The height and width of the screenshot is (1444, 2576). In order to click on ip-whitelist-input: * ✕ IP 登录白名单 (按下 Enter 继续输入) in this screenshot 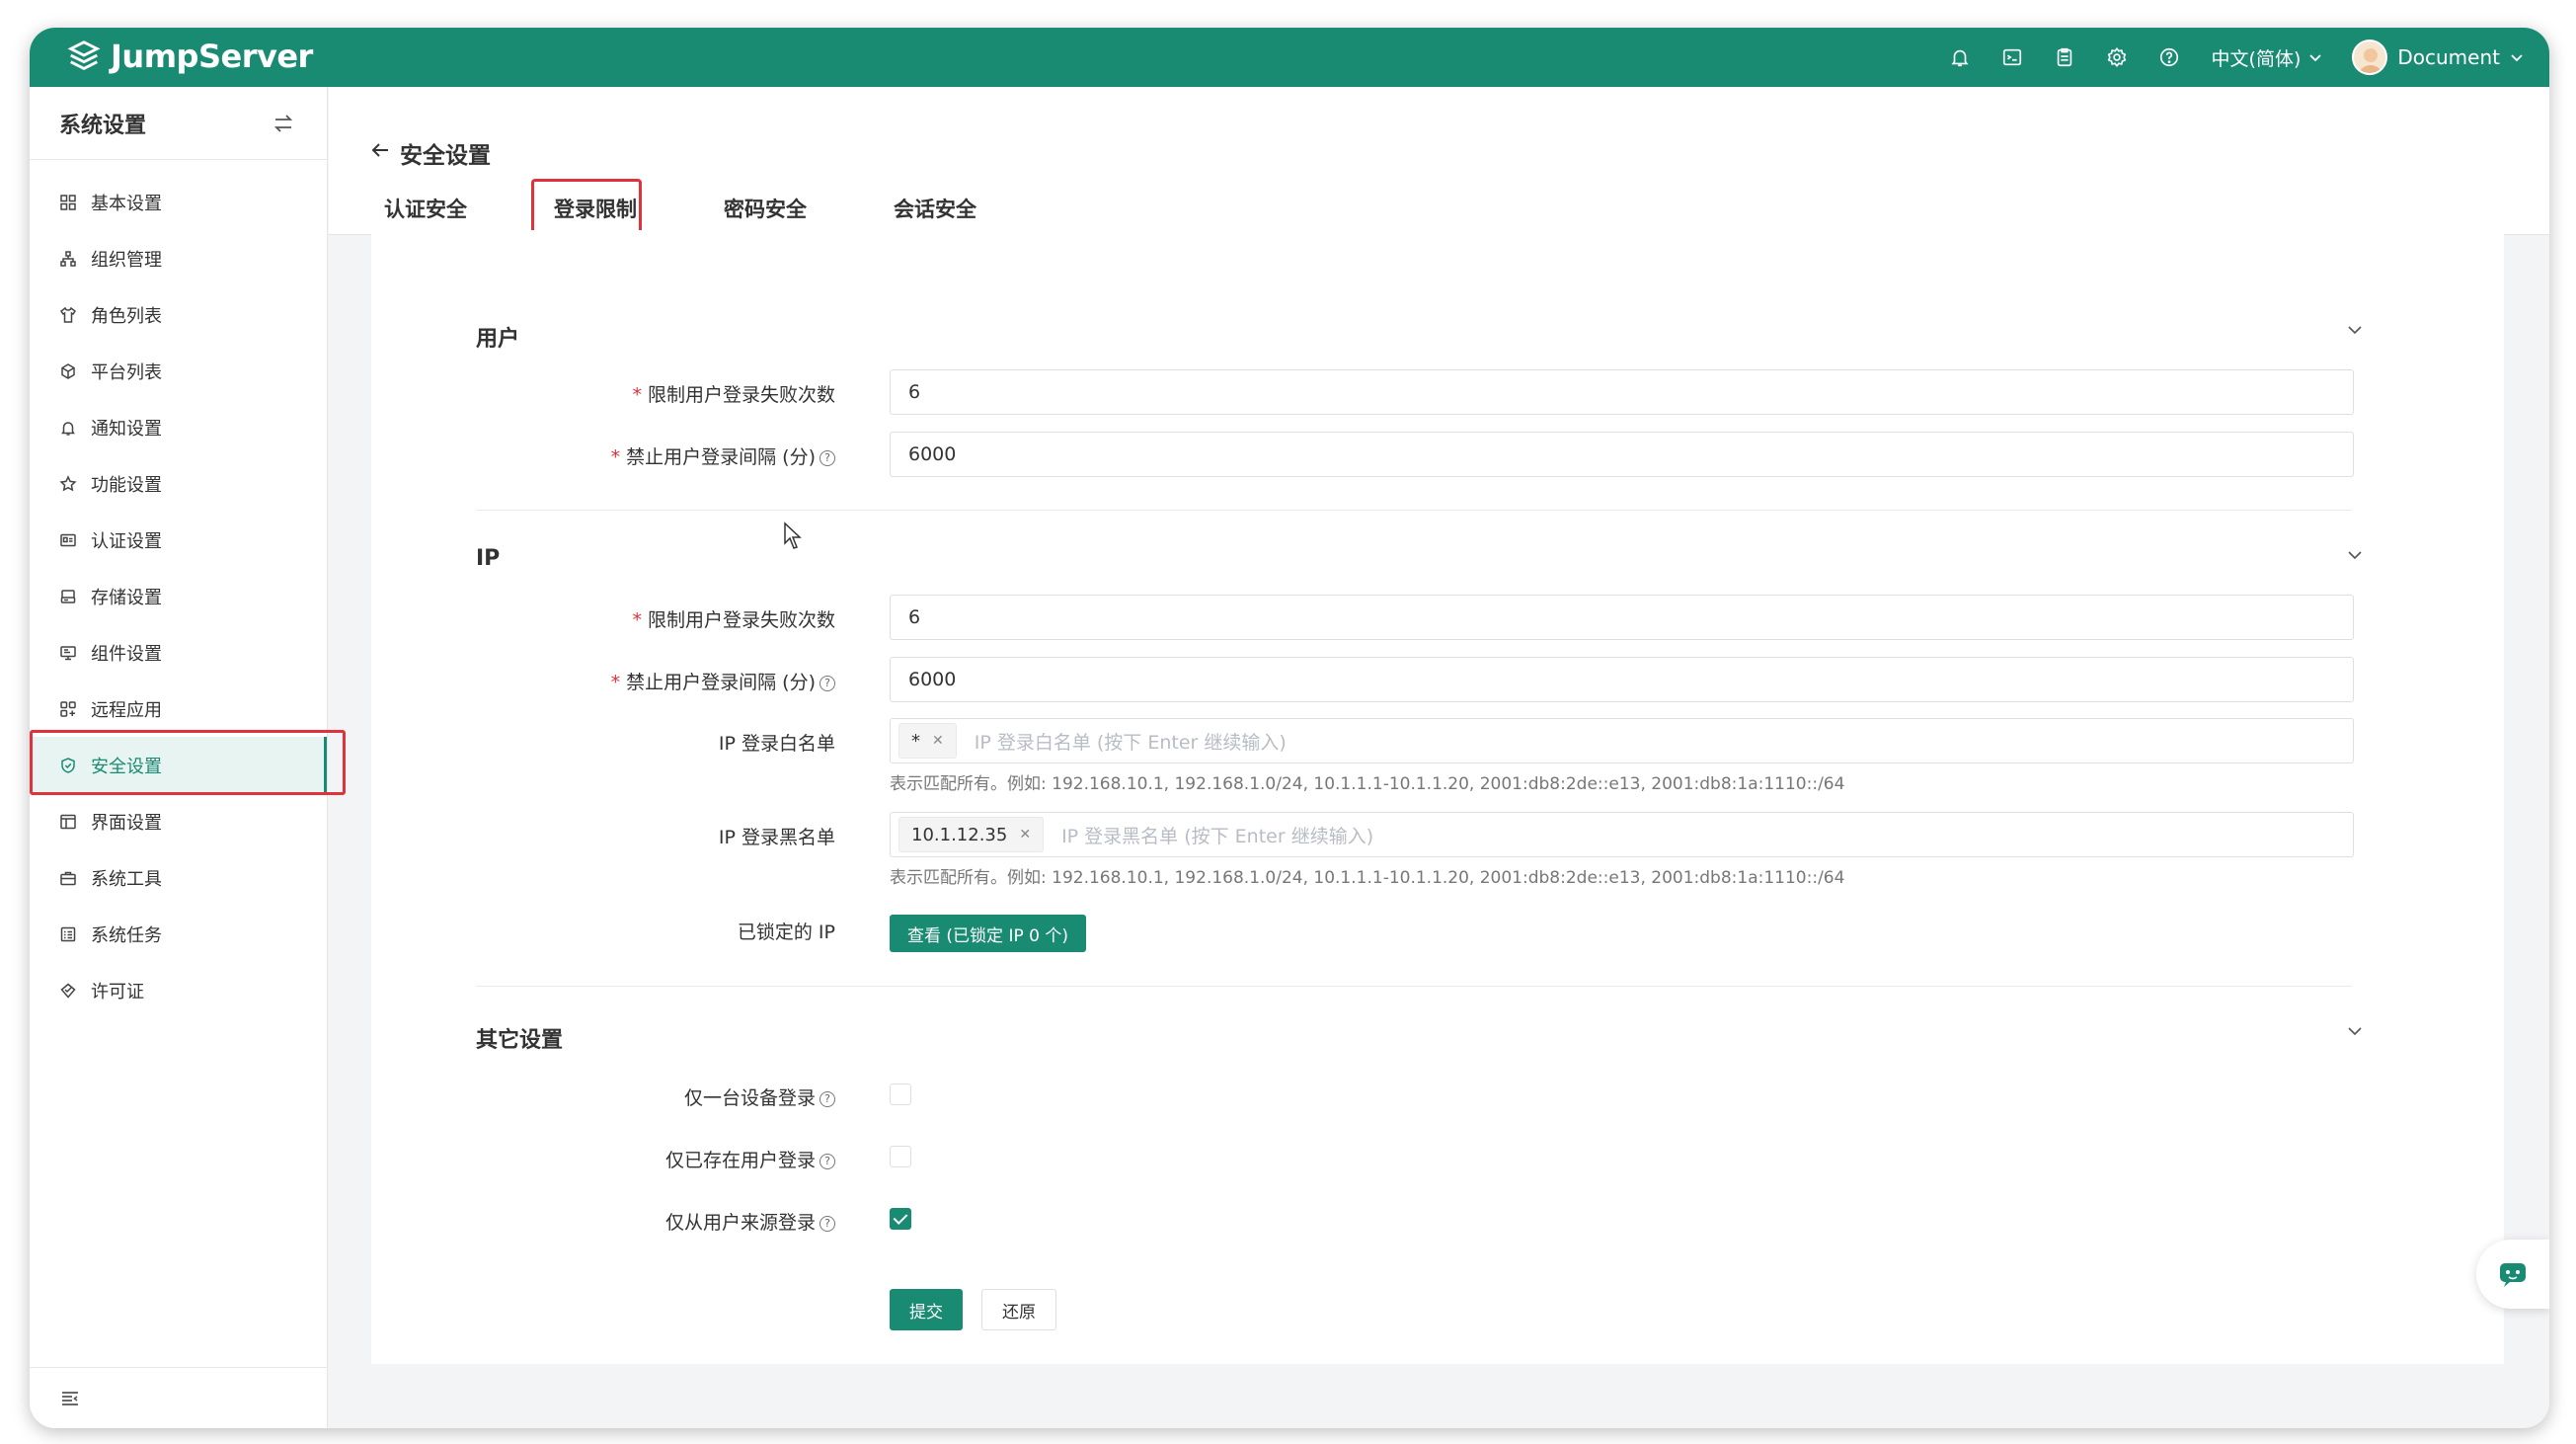, I will do `click(1622, 740)`.